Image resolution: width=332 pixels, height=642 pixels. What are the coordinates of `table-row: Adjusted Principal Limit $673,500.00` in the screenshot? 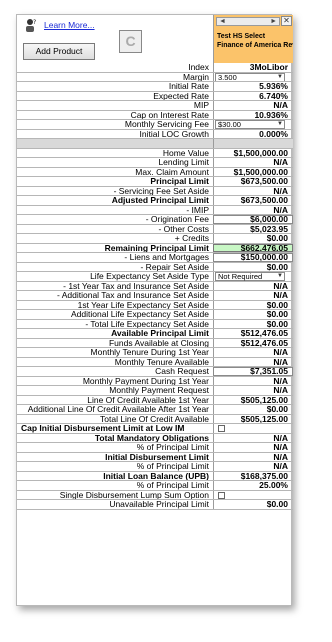 It's located at (155, 201).